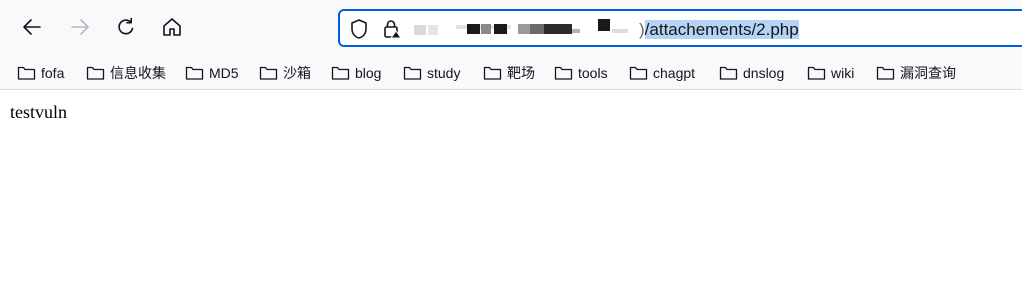  Describe the element at coordinates (928, 73) in the screenshot. I see `bookmark-label: 漏洞查询` at that location.